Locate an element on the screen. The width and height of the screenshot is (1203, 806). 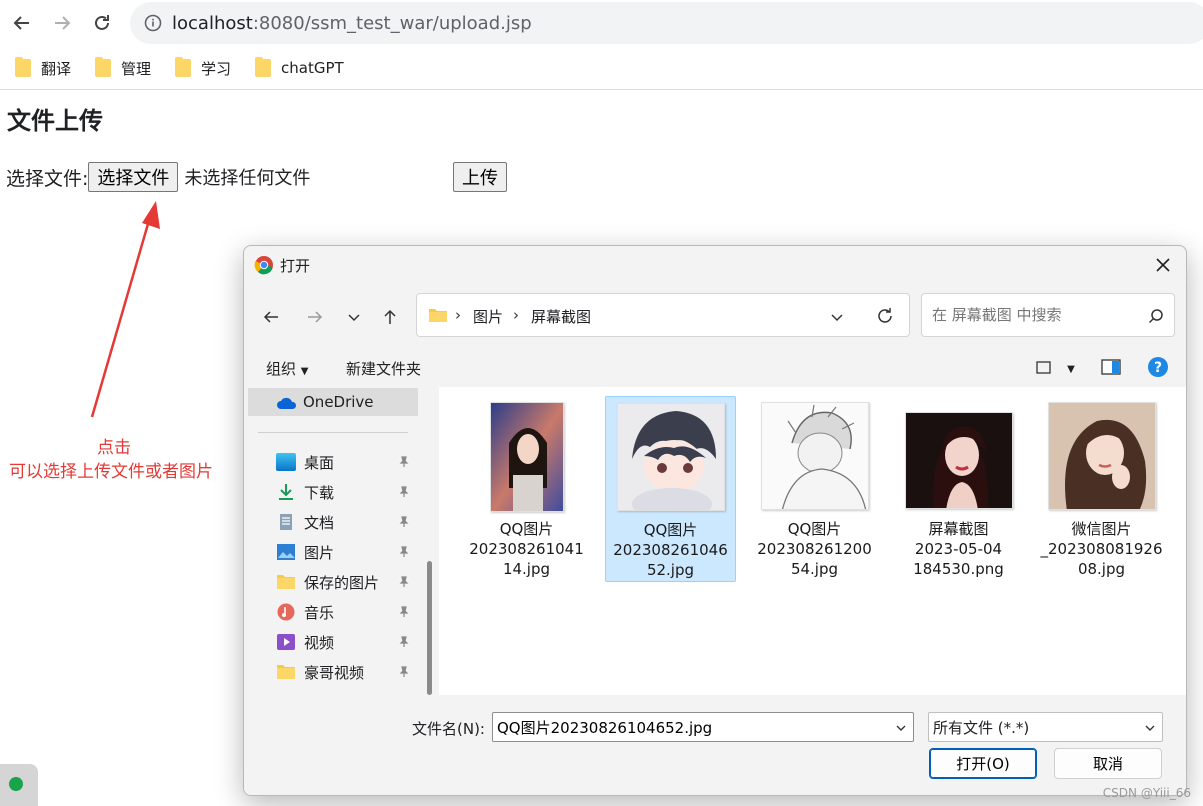
file-item: 屏幕截图 2023-05-04 184530.png is located at coordinates (958, 489).